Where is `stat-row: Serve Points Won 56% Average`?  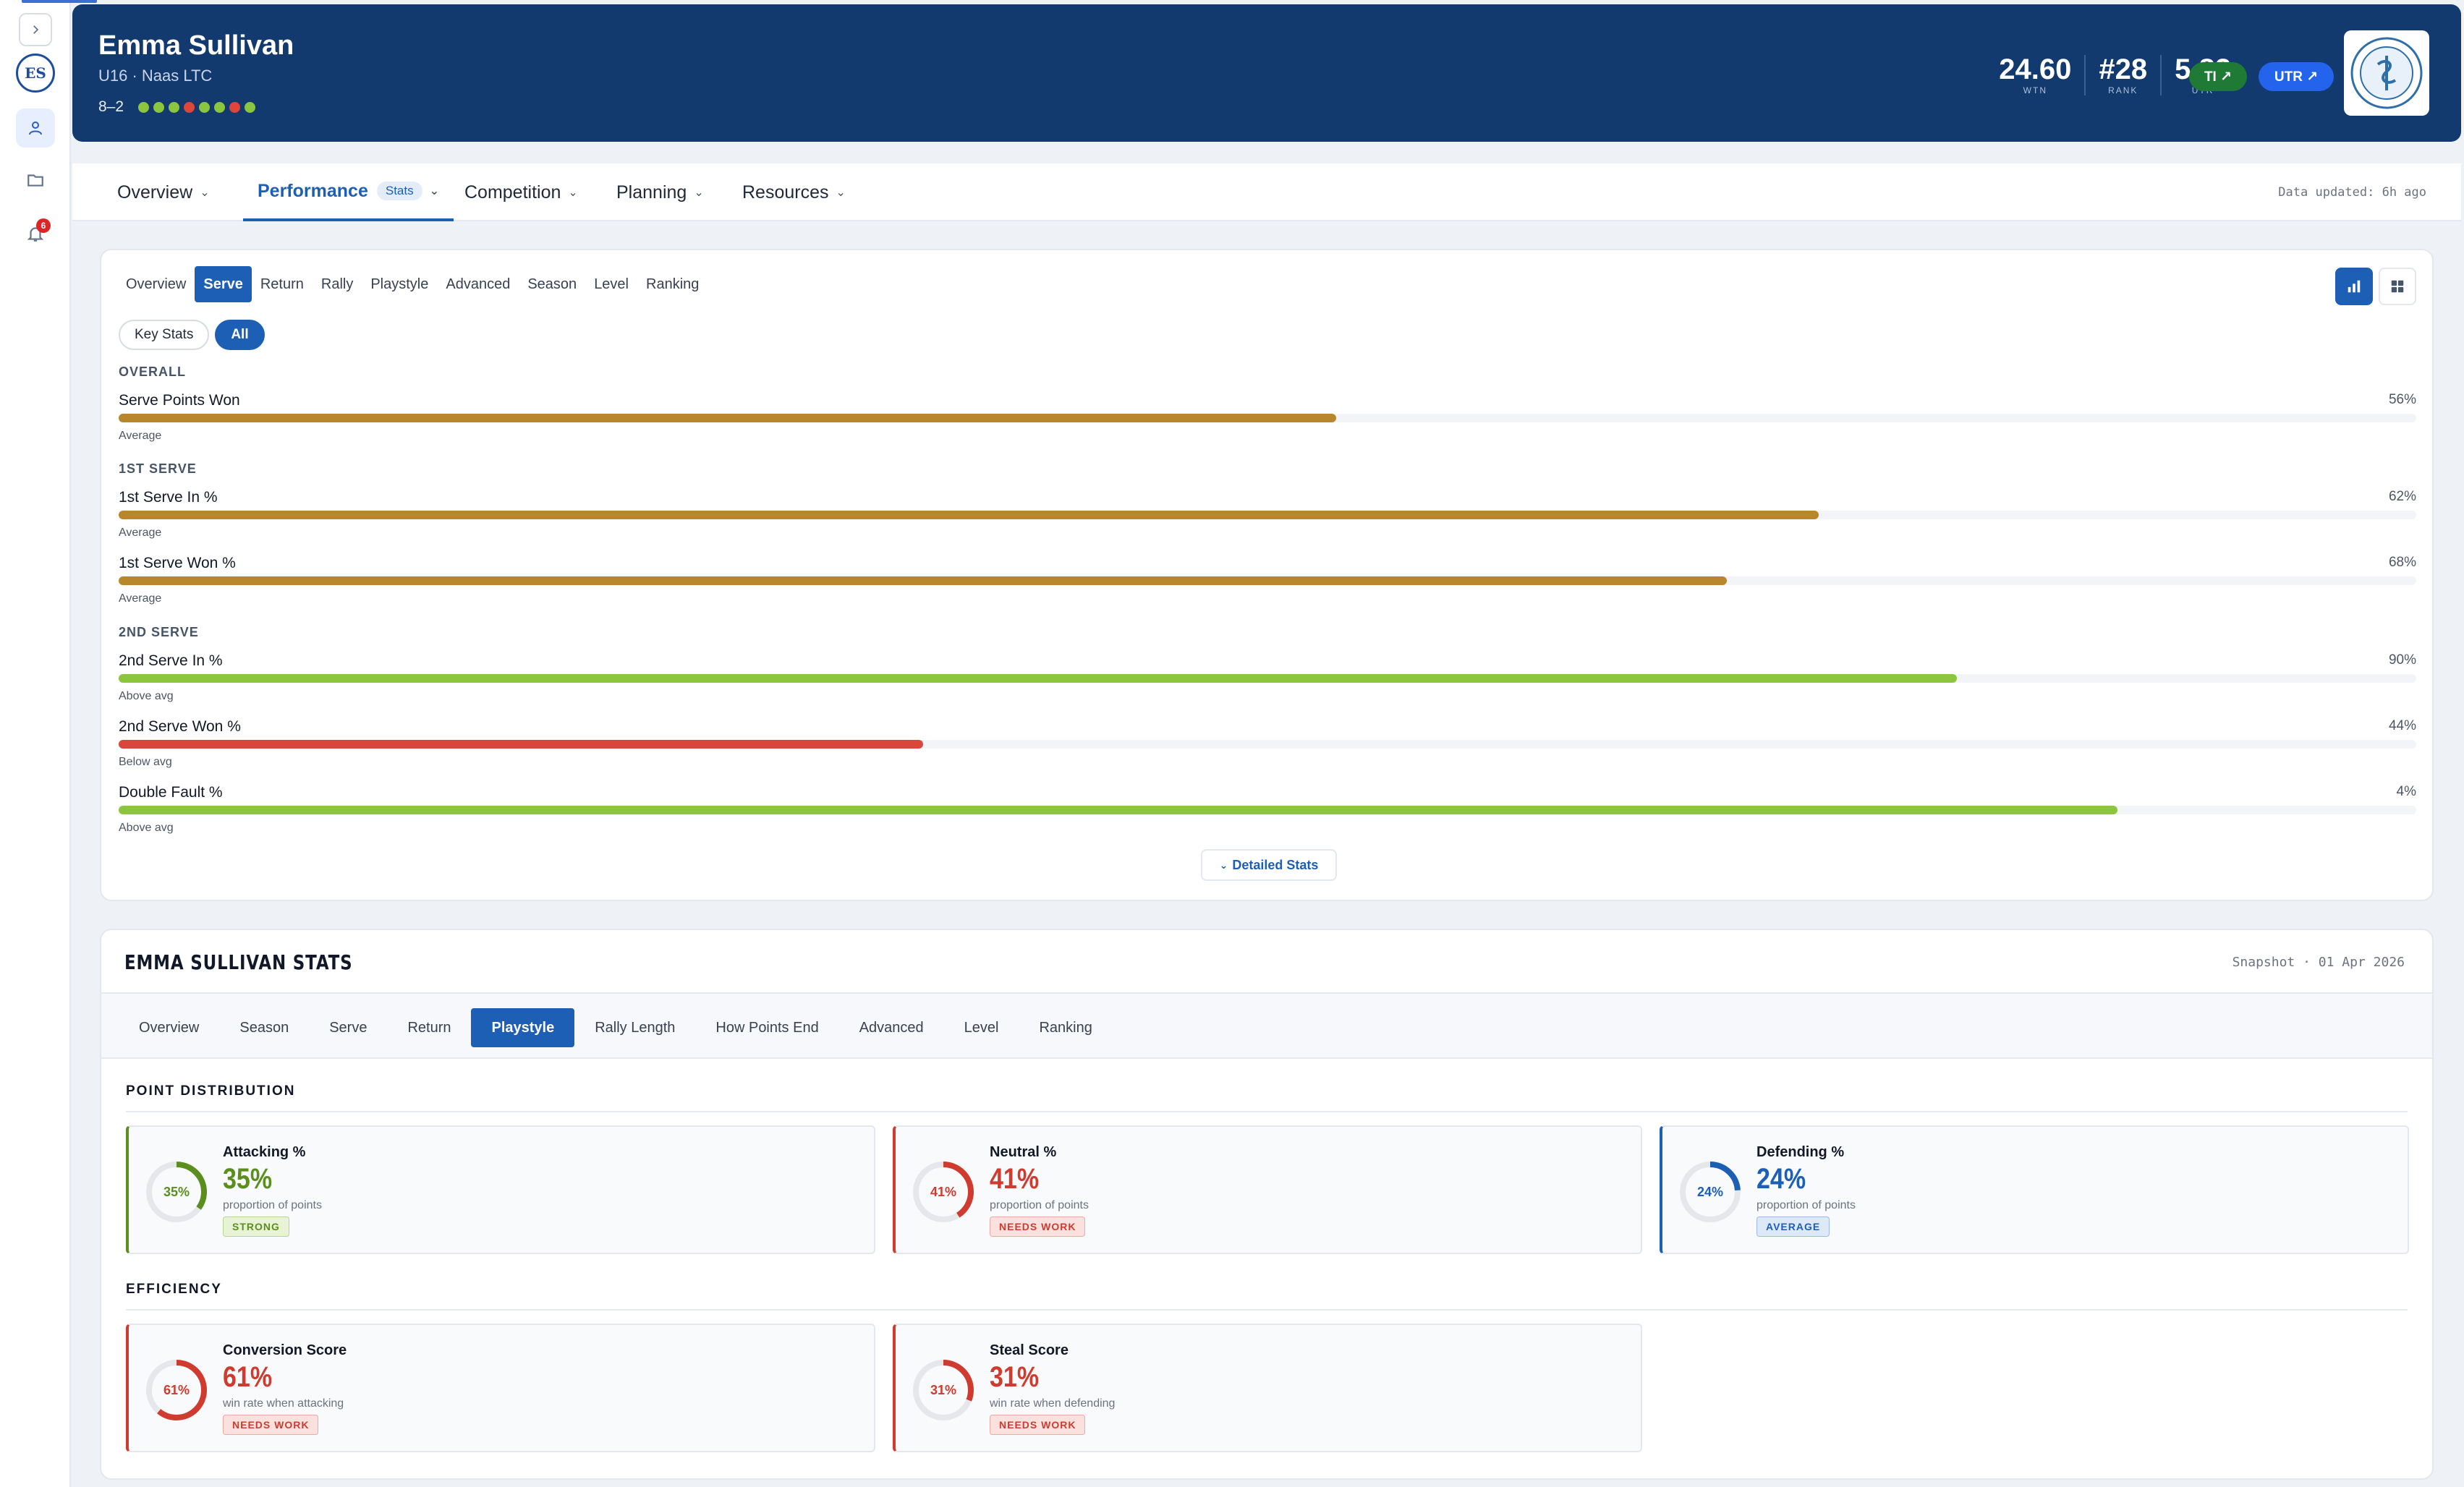 stat-row: Serve Points Won 56% Average is located at coordinates (1267, 417).